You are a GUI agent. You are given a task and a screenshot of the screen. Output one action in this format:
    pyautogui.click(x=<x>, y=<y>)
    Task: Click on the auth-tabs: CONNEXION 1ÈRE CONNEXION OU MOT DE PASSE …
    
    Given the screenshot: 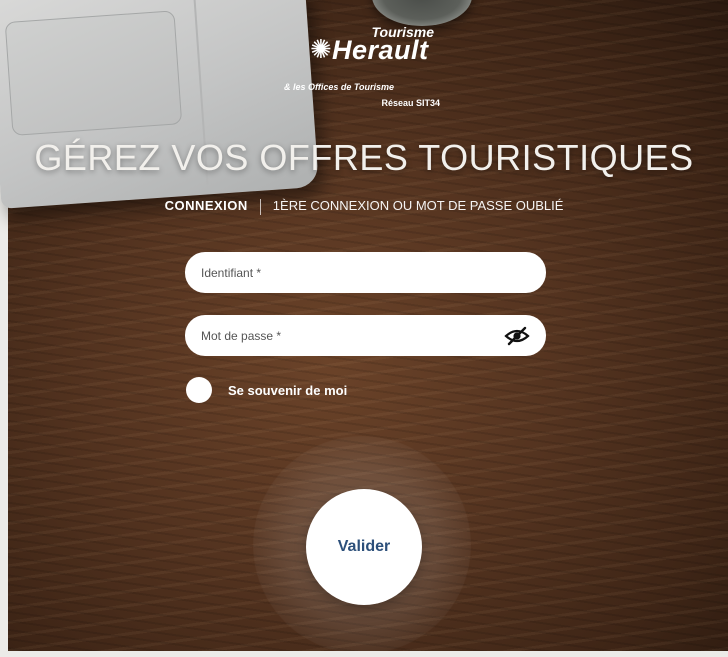 What is the action you would take?
    pyautogui.click(x=364, y=206)
    